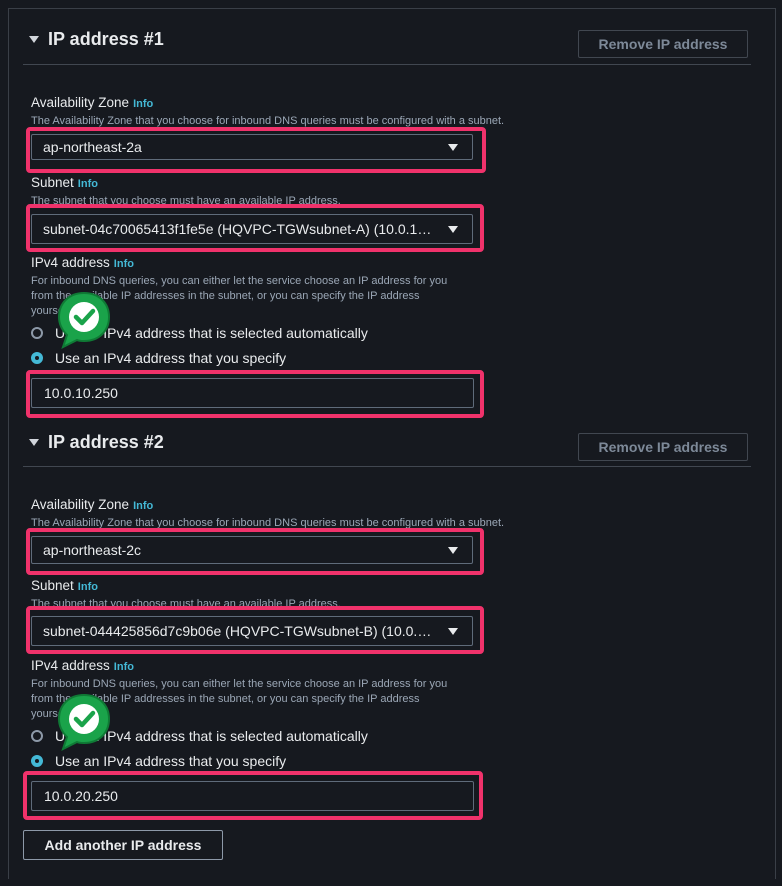 This screenshot has height=886, width=782. Describe the element at coordinates (106, 39) in the screenshot. I see `section-title: IP address #1` at that location.